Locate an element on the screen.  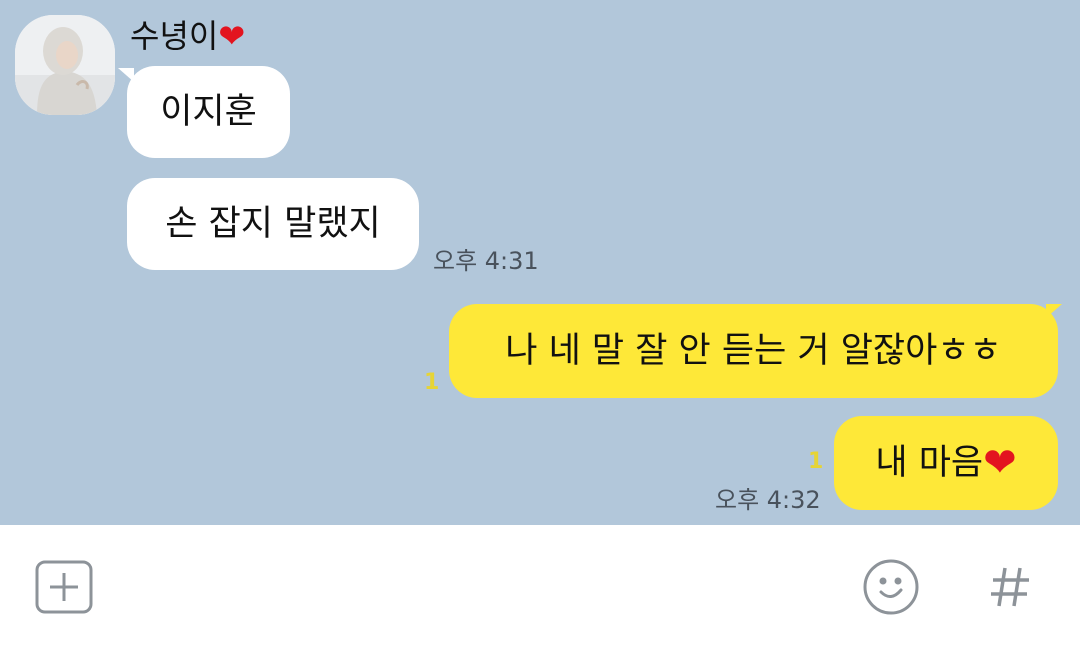
outgoing-message: 나 네 말 잘 안 듣는 거 알잖아ㅎㅎ is located at coordinates (753, 351).